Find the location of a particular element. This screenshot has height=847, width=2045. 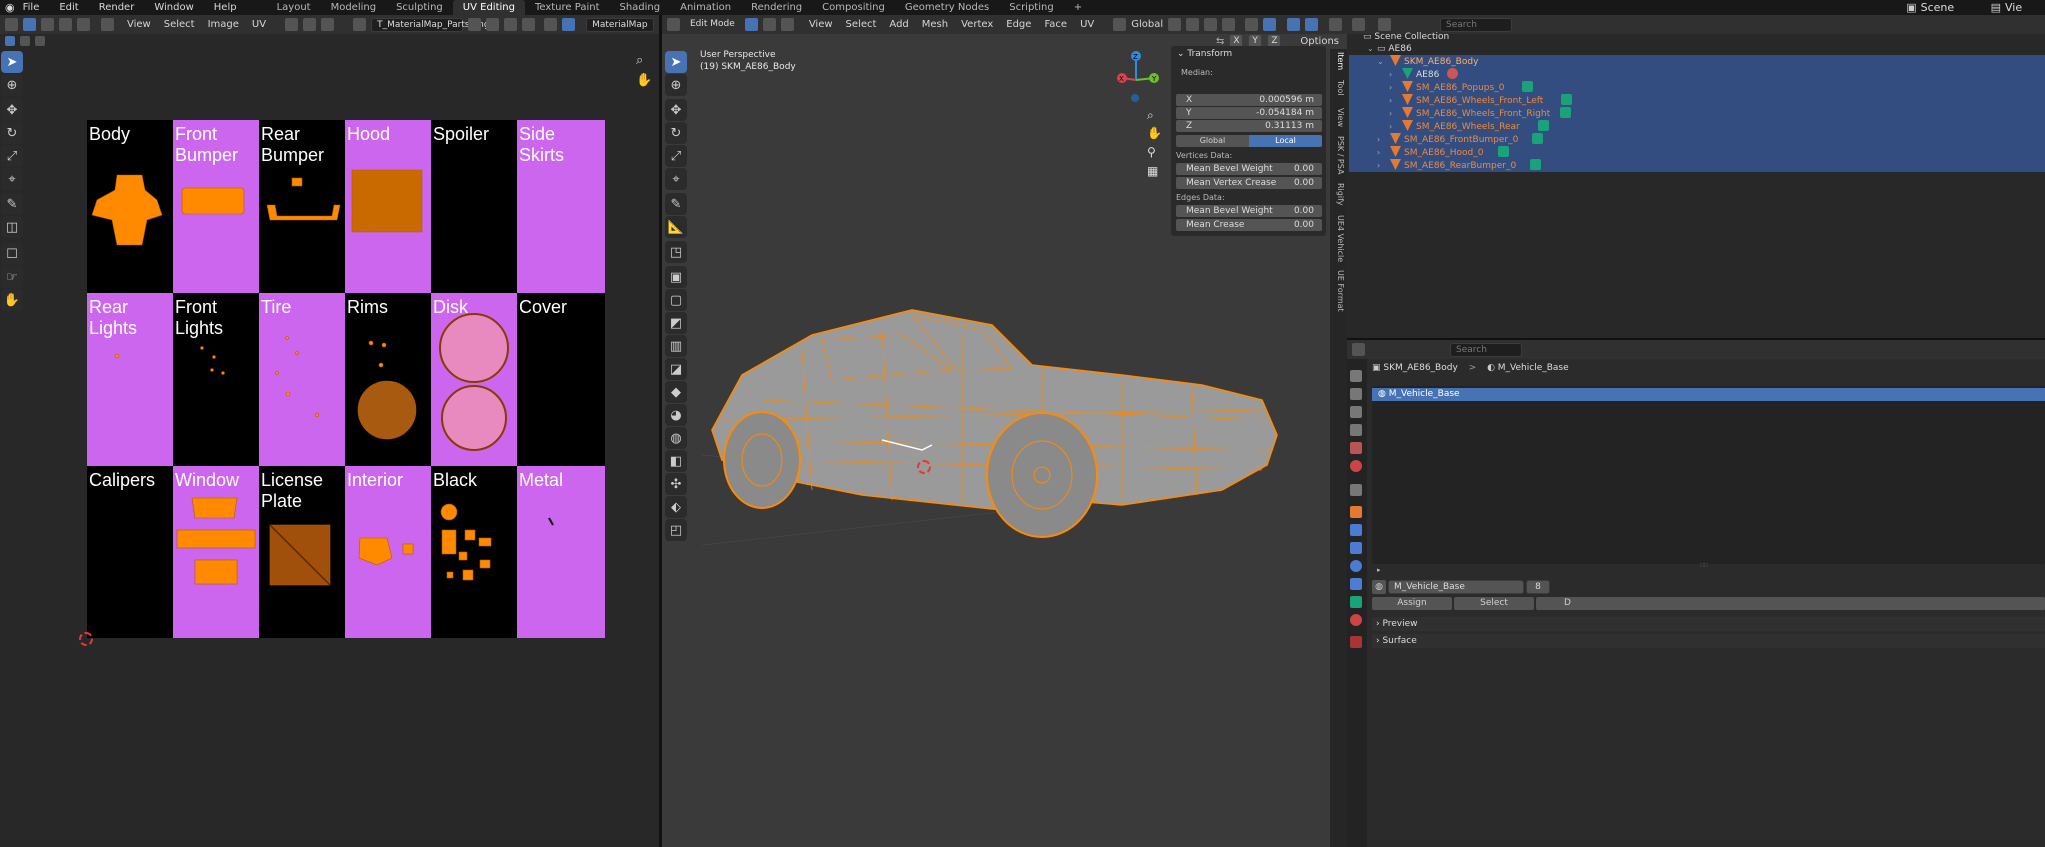

vp-menu-uv: UV is located at coordinates (1087, 24).